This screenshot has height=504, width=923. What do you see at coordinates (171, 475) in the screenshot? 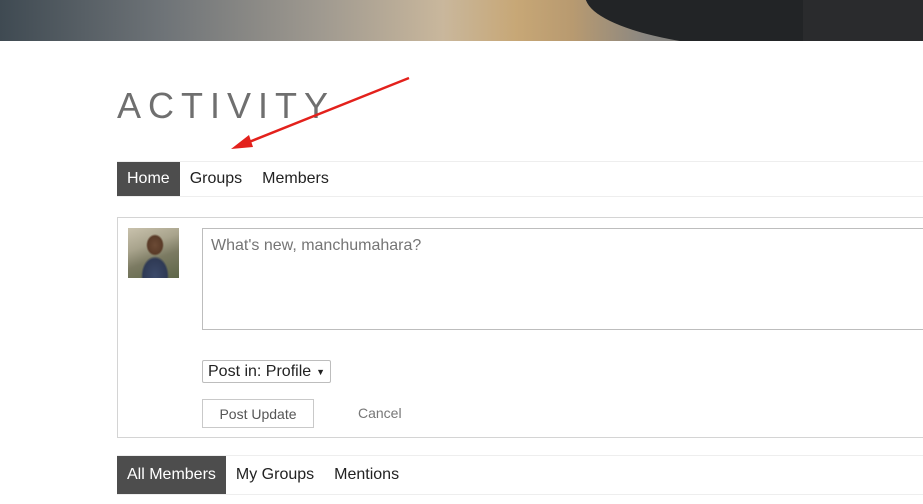
I see `tab-all-members: All Members` at bounding box center [171, 475].